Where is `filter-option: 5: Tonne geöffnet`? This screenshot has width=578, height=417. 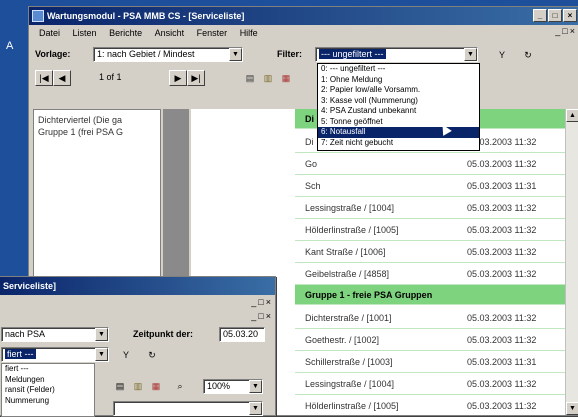
filter-option: 5: Tonne geöffnet is located at coordinates (398, 122).